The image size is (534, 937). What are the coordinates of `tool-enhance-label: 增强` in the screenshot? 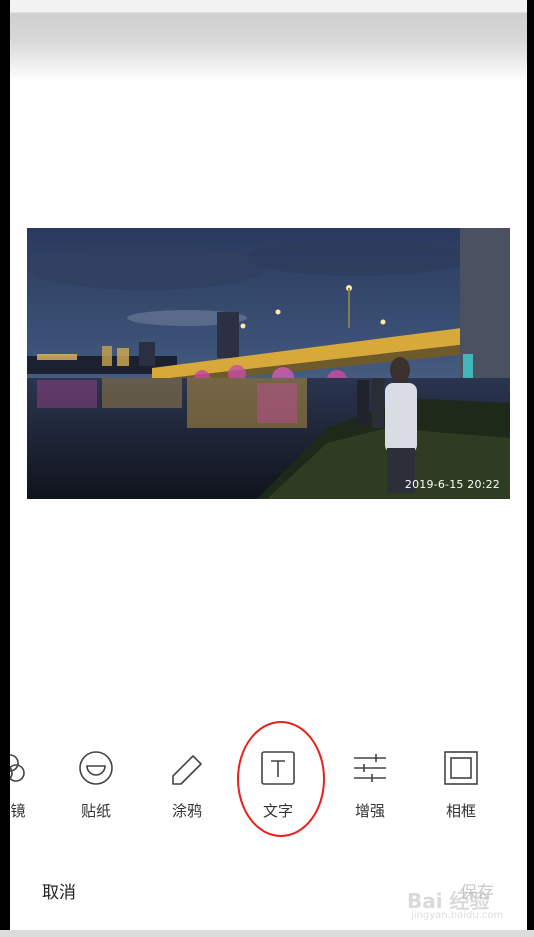 It's located at (369, 811).